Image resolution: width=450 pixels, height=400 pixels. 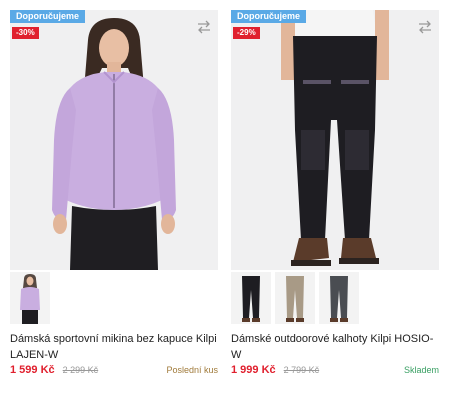 What do you see at coordinates (253, 370) in the screenshot?
I see `current-price: 1 999 Kč` at bounding box center [253, 370].